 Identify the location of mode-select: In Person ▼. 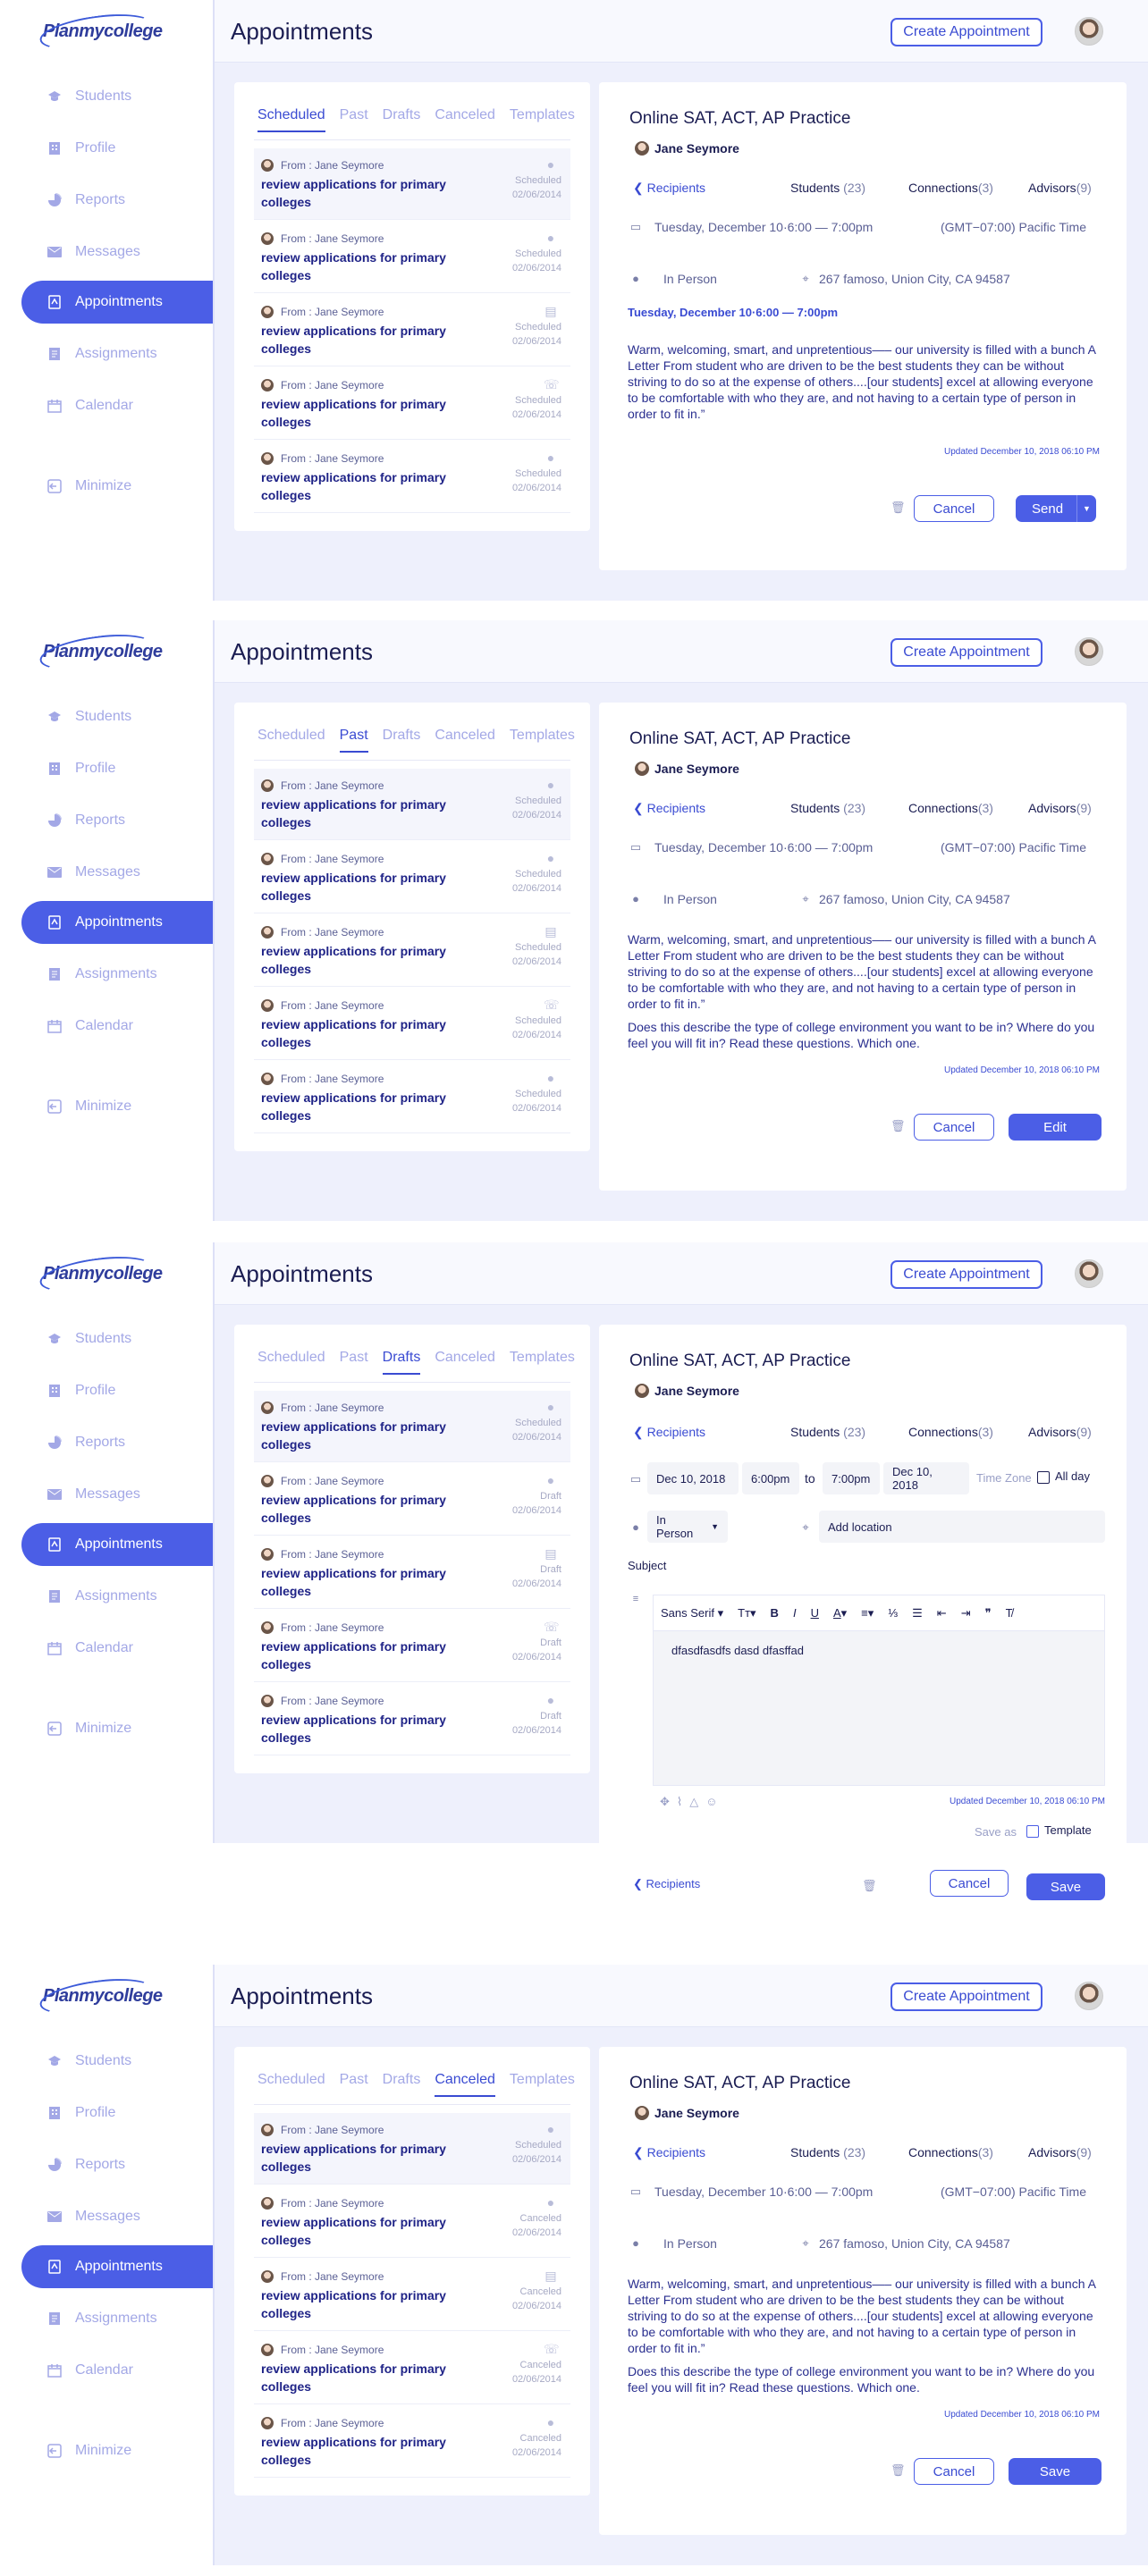
(687, 1527).